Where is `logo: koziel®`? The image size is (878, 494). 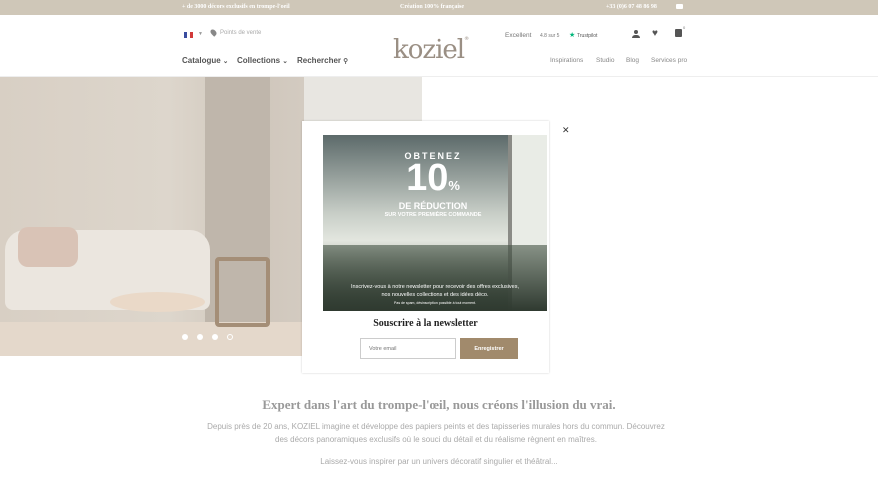 logo: koziel® is located at coordinates (431, 50).